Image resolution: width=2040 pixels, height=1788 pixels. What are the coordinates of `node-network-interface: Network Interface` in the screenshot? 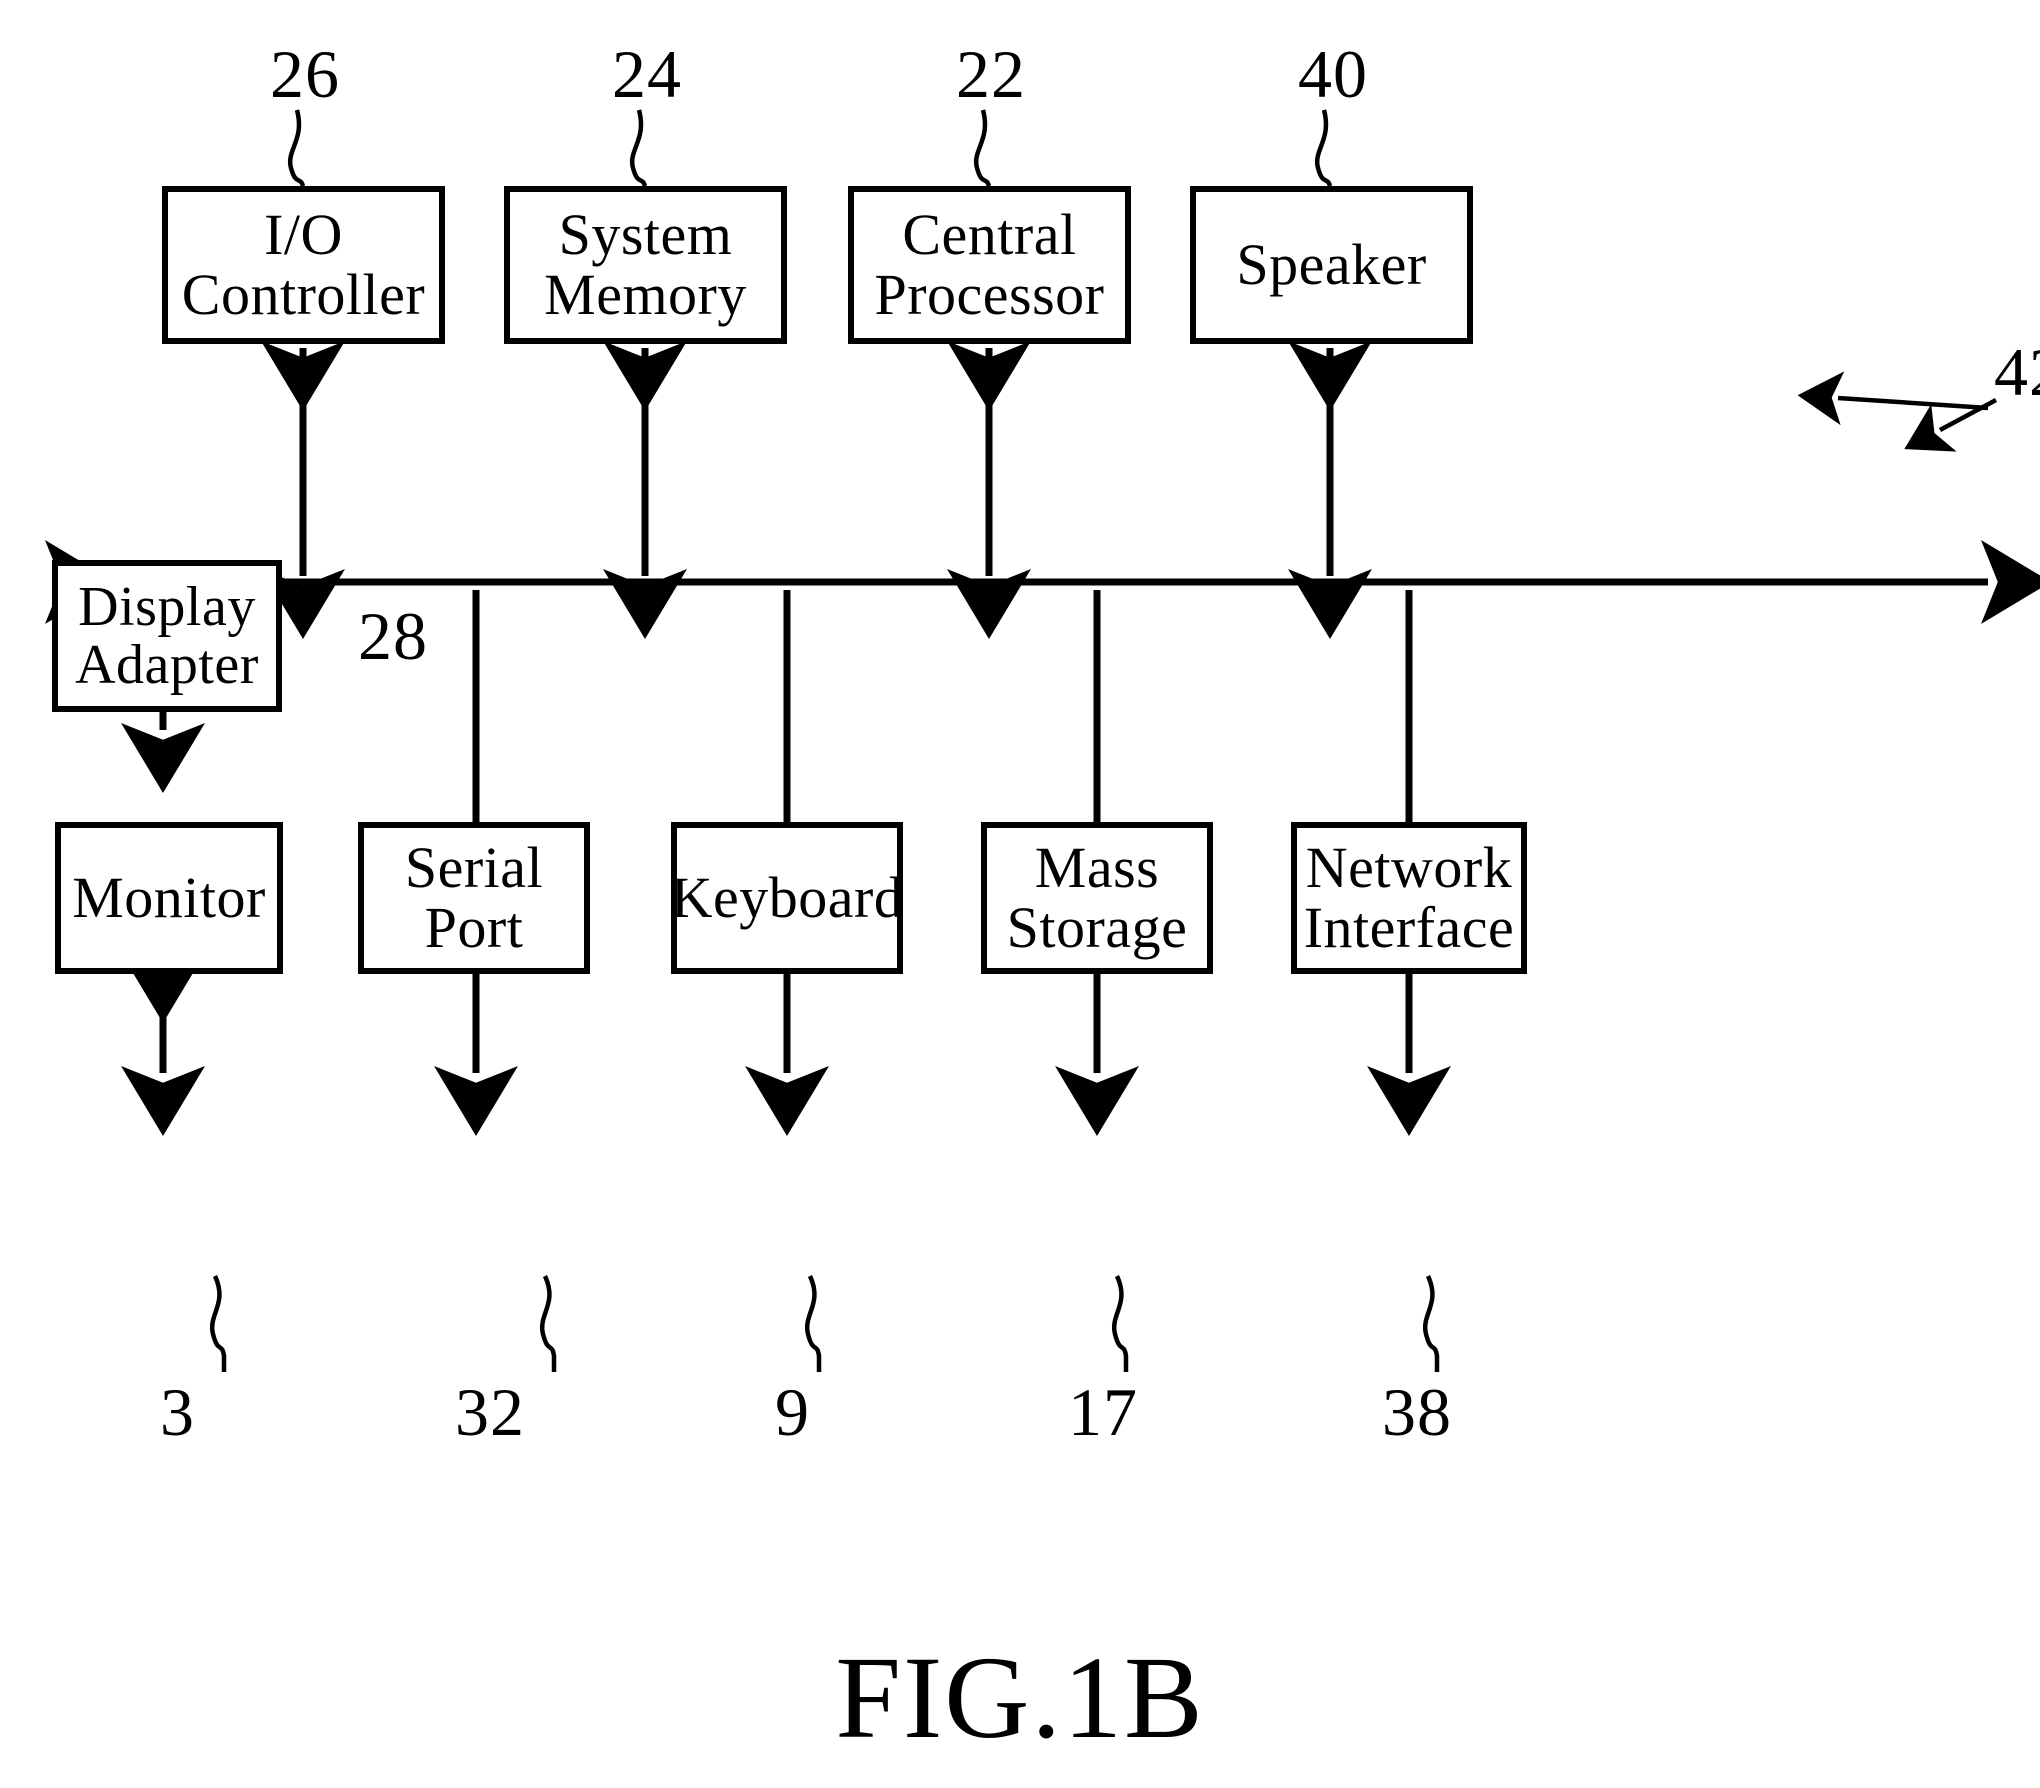 It's located at (1409, 898).